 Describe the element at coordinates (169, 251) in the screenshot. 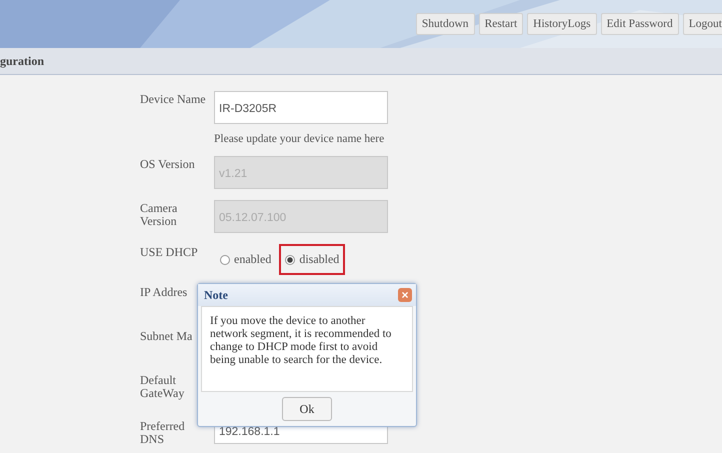

I see `field-label: USE DHCP` at that location.